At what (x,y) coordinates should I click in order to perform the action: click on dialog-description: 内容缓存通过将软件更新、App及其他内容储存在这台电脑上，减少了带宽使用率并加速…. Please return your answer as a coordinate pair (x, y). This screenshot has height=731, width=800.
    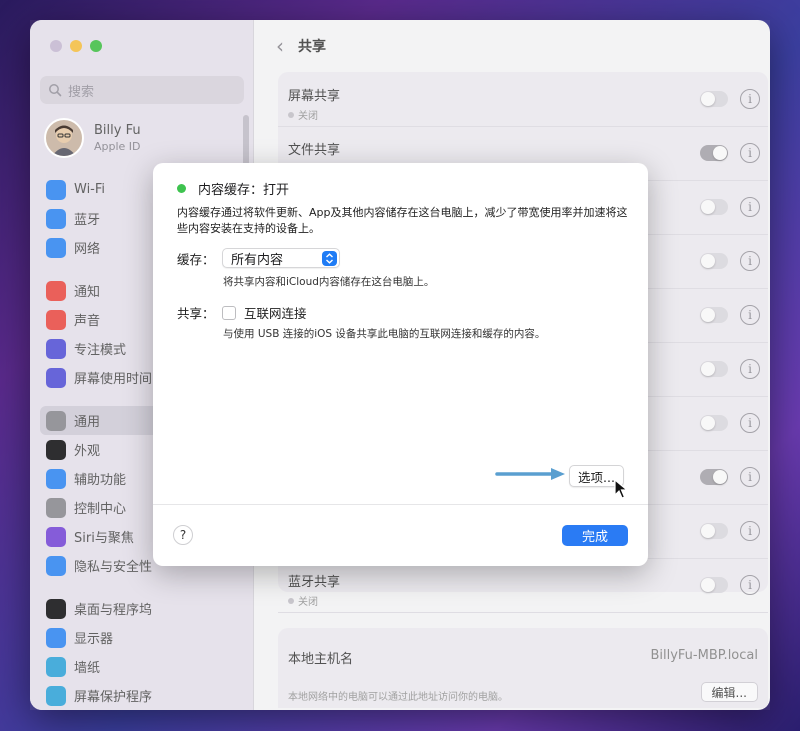
    Looking at the image, I should click on (402, 220).